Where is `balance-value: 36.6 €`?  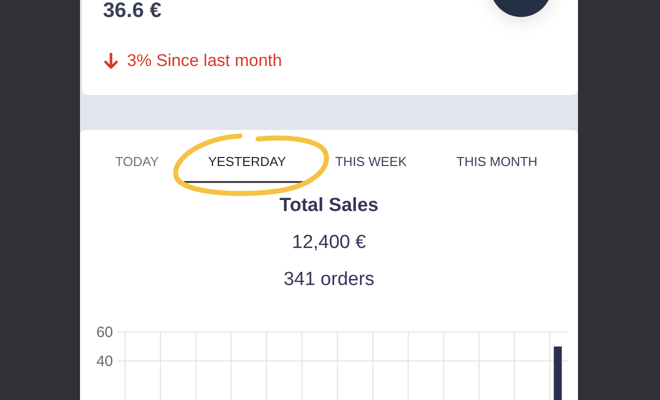 balance-value: 36.6 € is located at coordinates (132, 11).